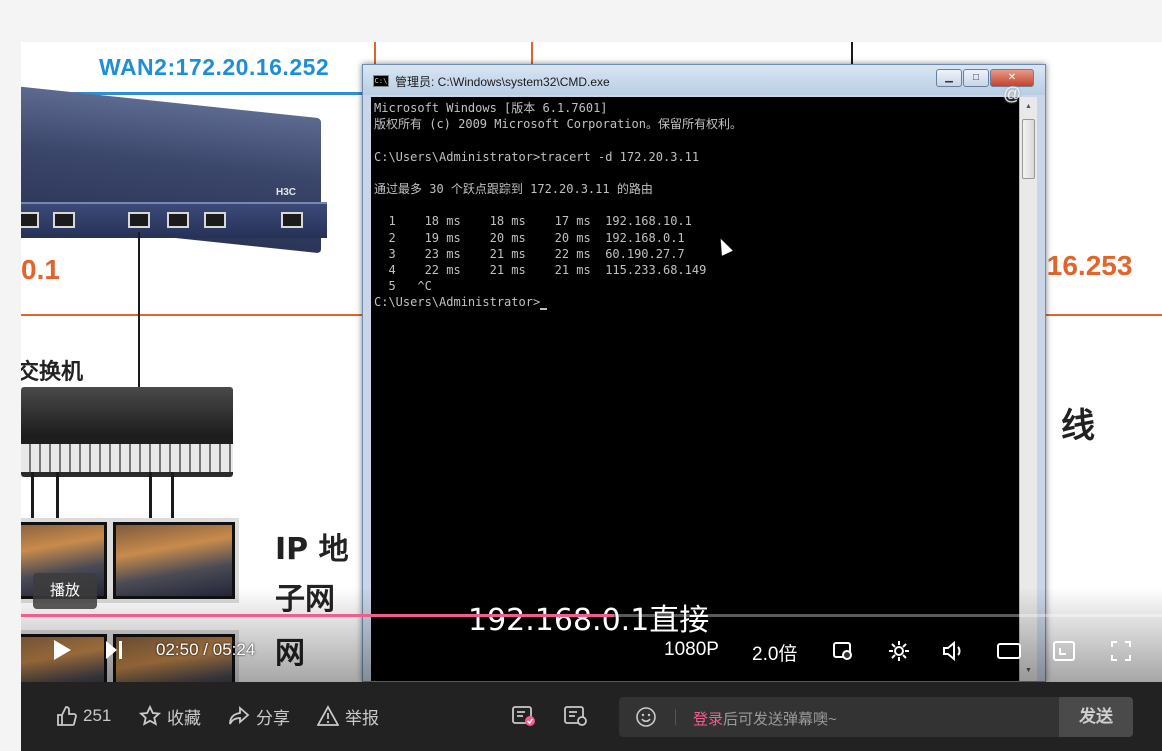 The image size is (1162, 751). I want to click on cmd-title: 管理员: C:\Windows\system32\CMD.exe, so click(502, 82).